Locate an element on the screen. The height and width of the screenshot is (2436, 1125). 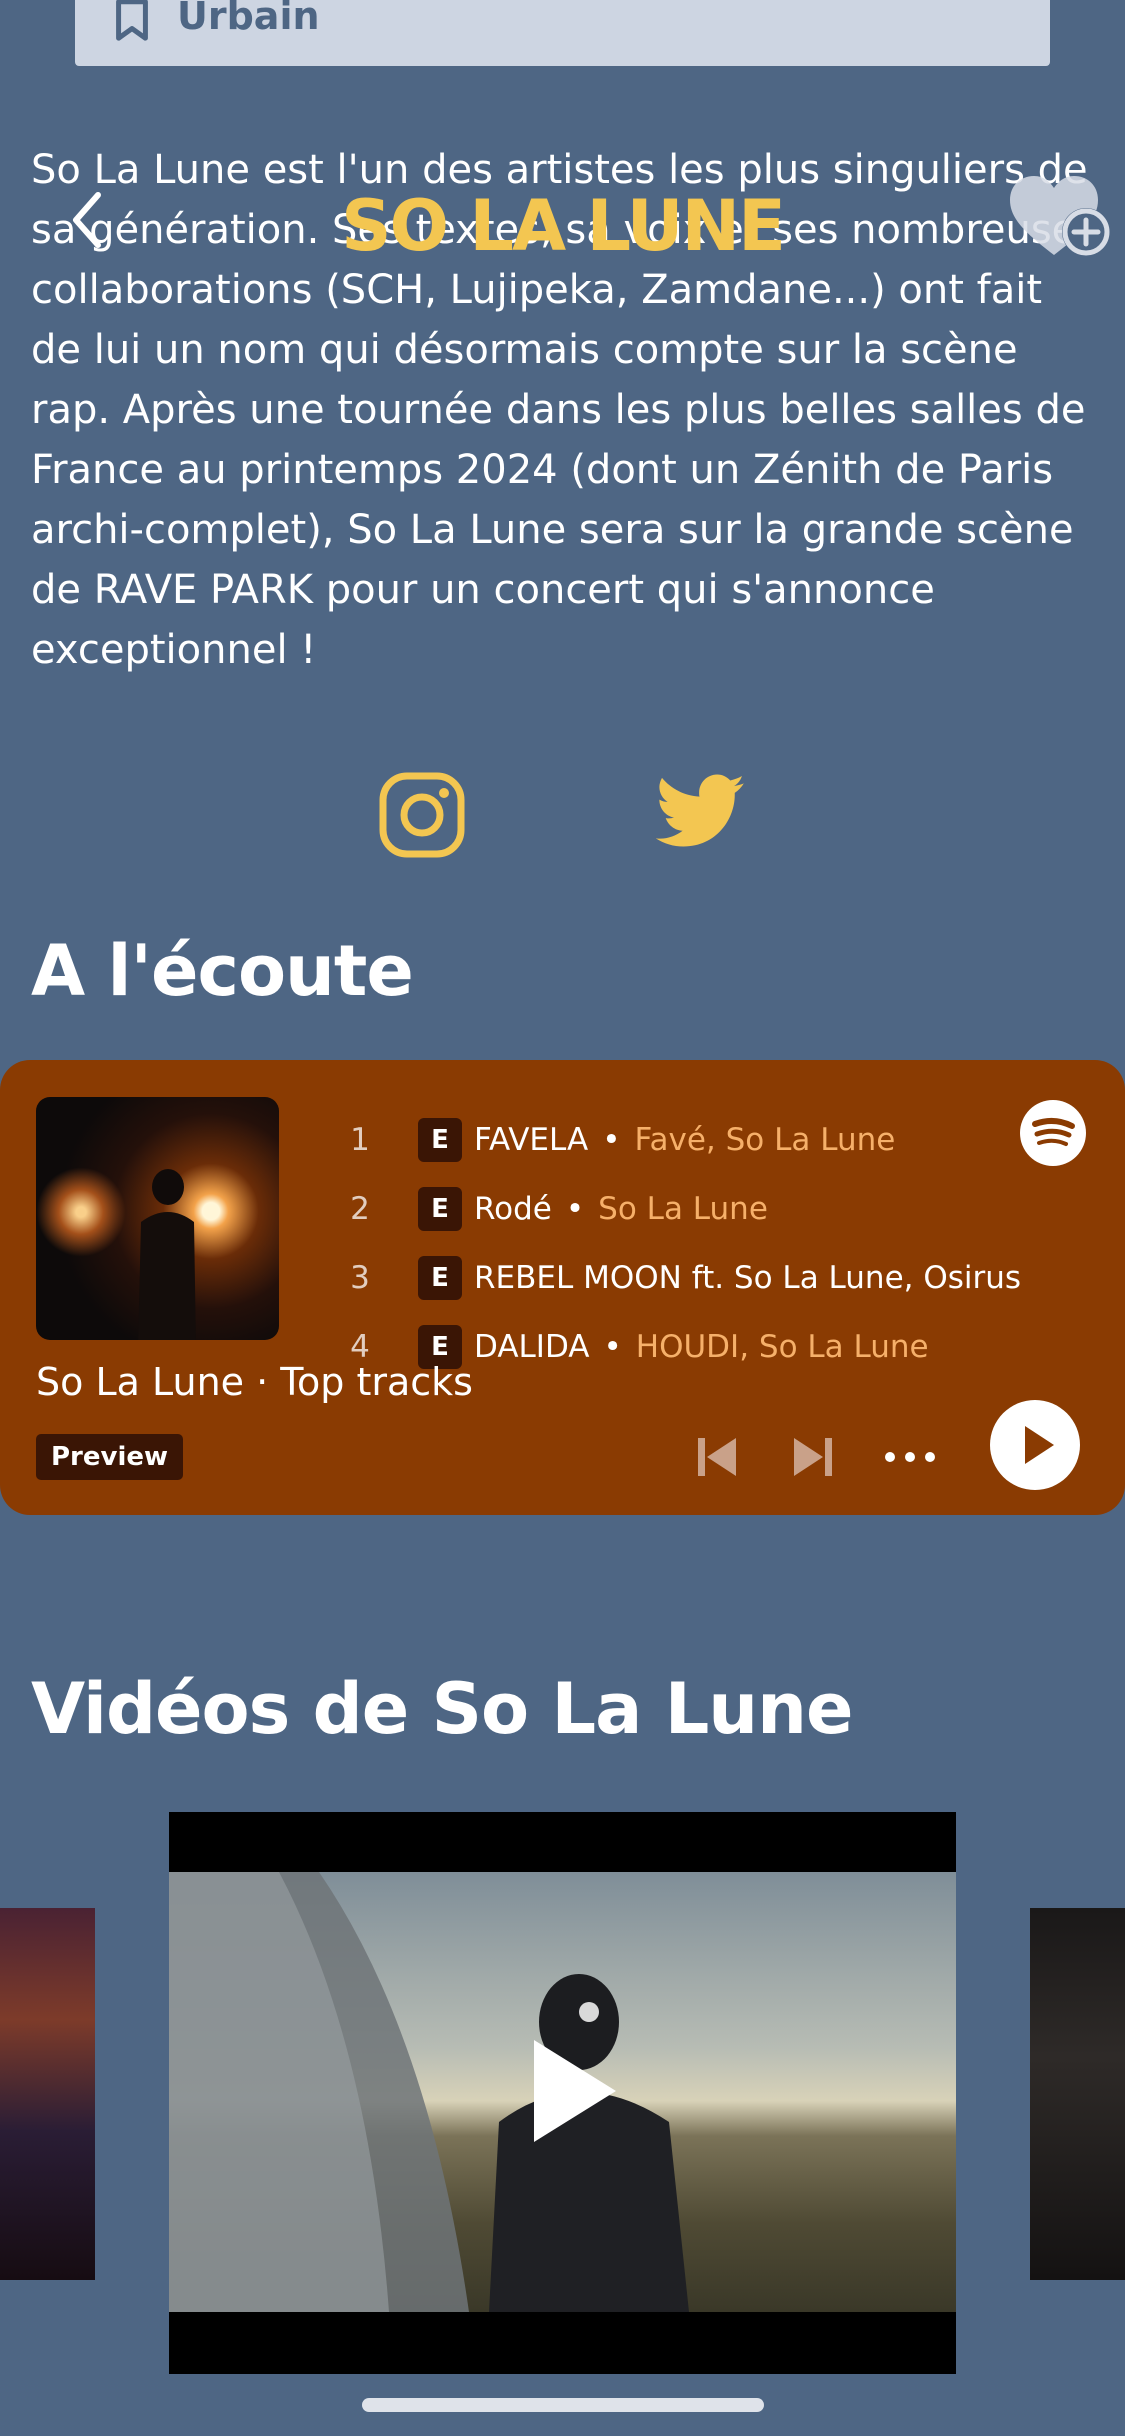
instagram-link is located at coordinates (422, 815).